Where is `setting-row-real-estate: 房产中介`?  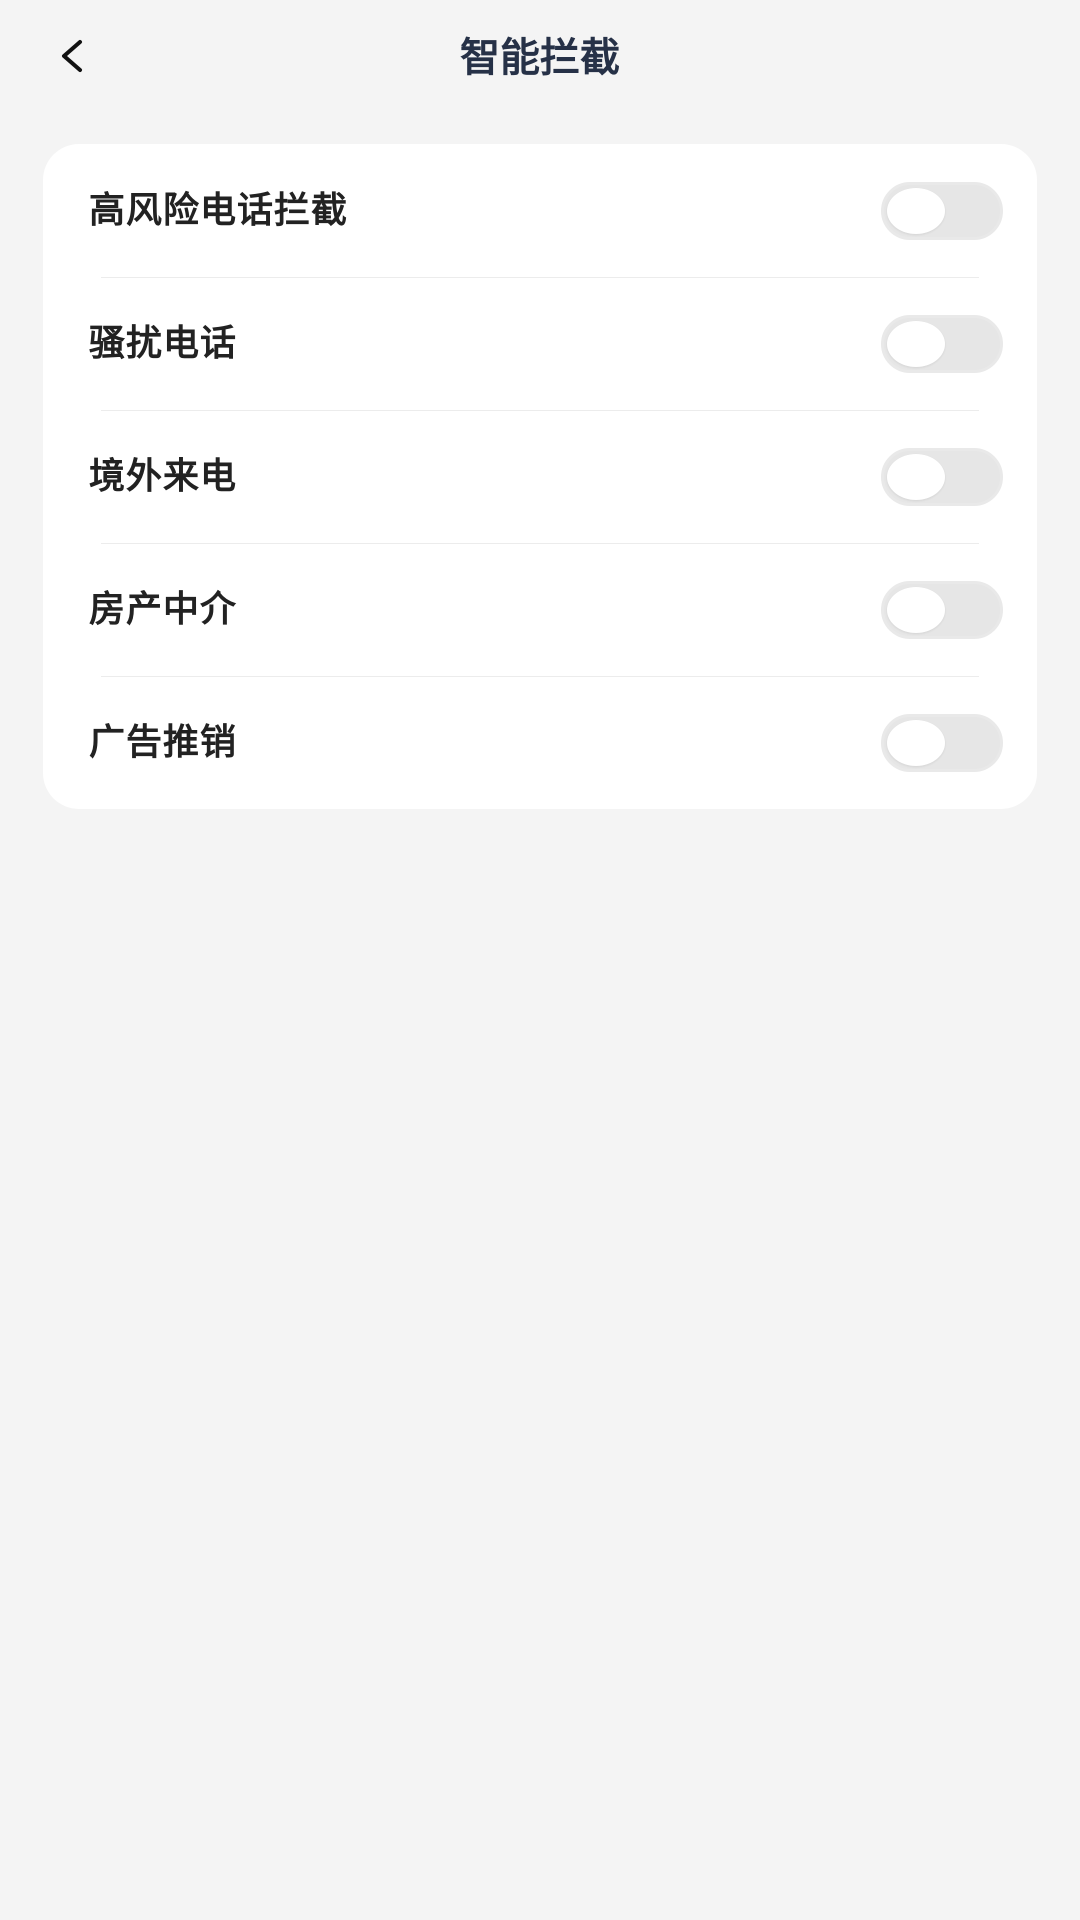
setting-row-real-estate: 房产中介 is located at coordinates (540, 609).